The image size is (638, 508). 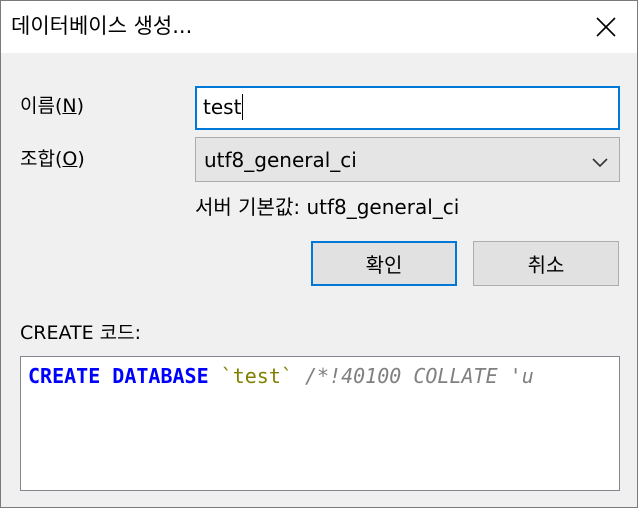 I want to click on cancel-button: 취소, so click(x=546, y=263).